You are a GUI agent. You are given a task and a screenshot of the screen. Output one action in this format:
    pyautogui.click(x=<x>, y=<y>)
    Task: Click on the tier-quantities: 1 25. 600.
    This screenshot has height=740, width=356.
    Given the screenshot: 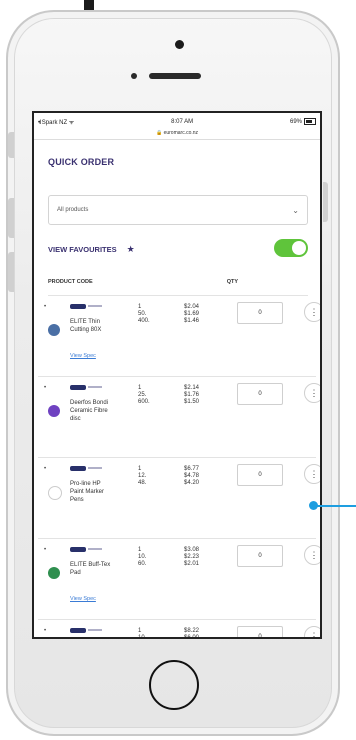 What is the action you would take?
    pyautogui.click(x=144, y=395)
    